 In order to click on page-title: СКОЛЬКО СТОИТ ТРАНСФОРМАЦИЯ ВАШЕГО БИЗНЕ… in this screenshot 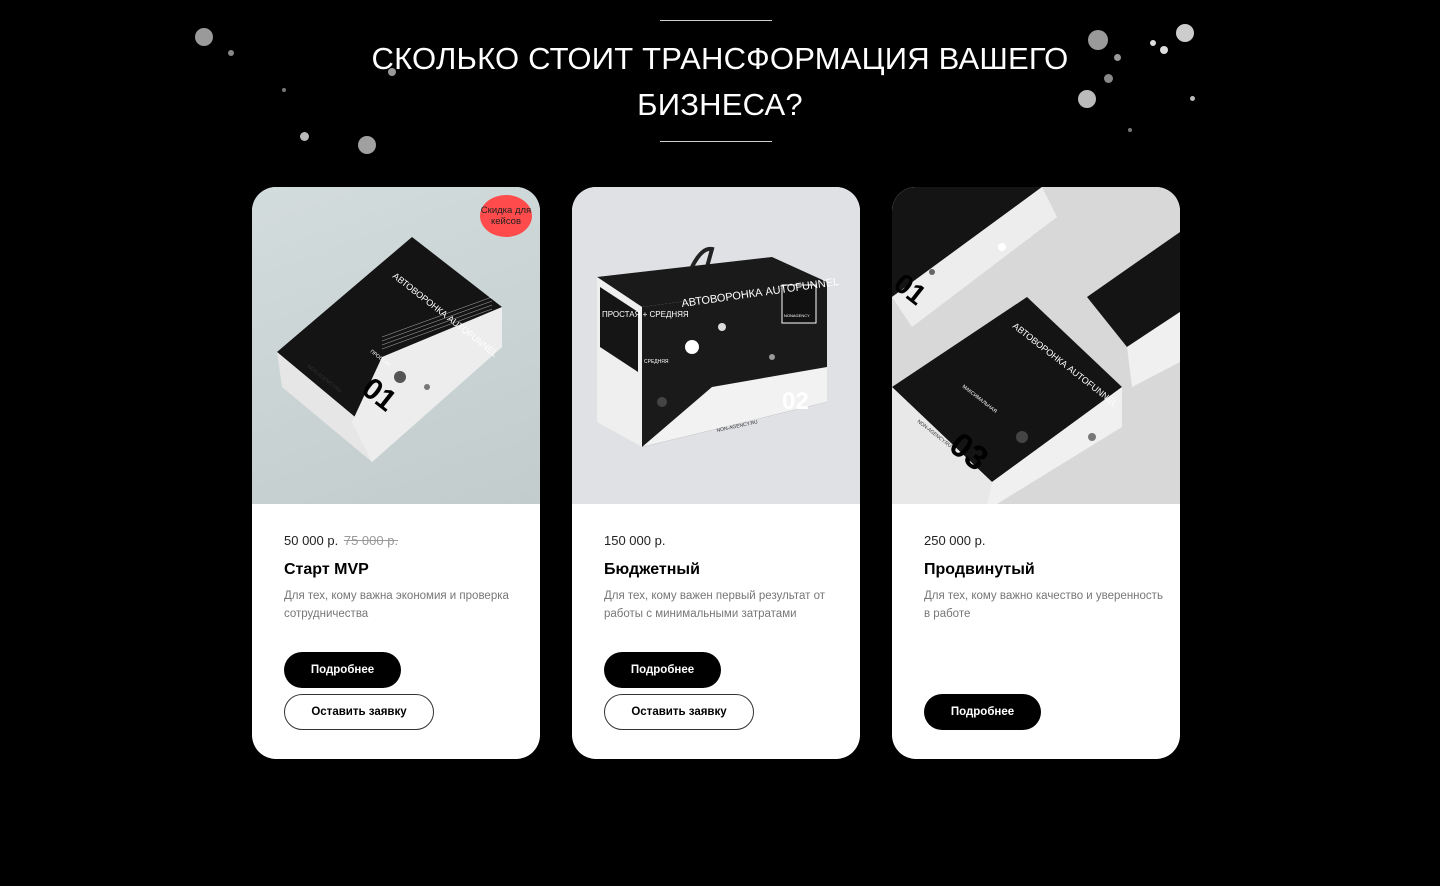, I will do `click(720, 82)`.